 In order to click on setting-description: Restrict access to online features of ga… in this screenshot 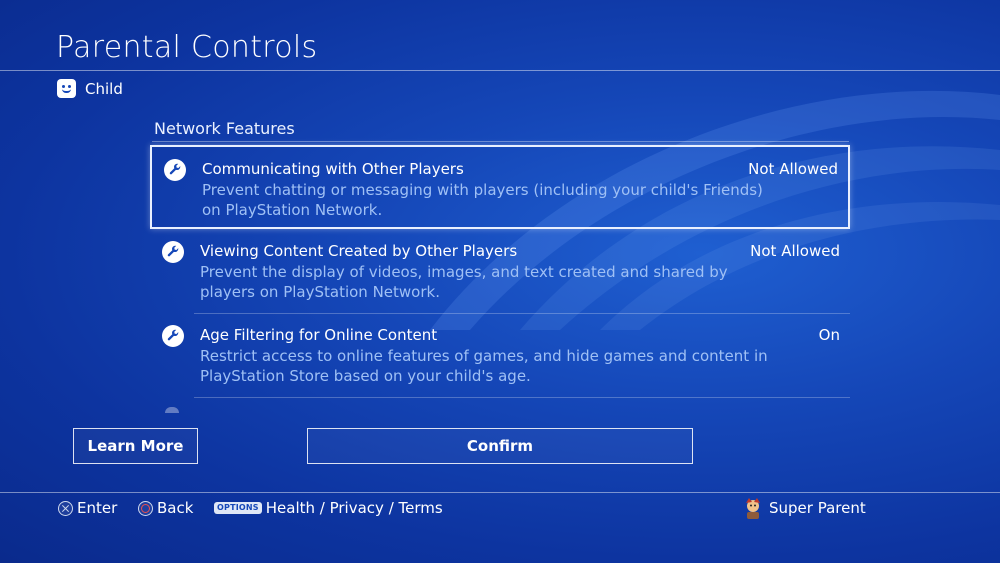, I will do `click(484, 366)`.